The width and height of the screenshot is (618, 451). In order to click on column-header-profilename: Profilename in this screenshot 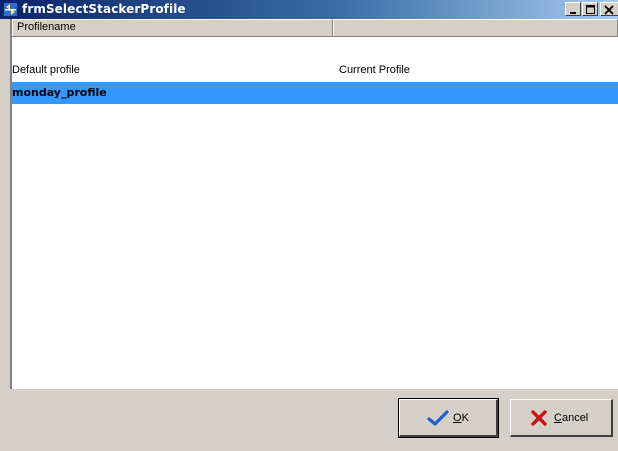, I will do `click(172, 27)`.